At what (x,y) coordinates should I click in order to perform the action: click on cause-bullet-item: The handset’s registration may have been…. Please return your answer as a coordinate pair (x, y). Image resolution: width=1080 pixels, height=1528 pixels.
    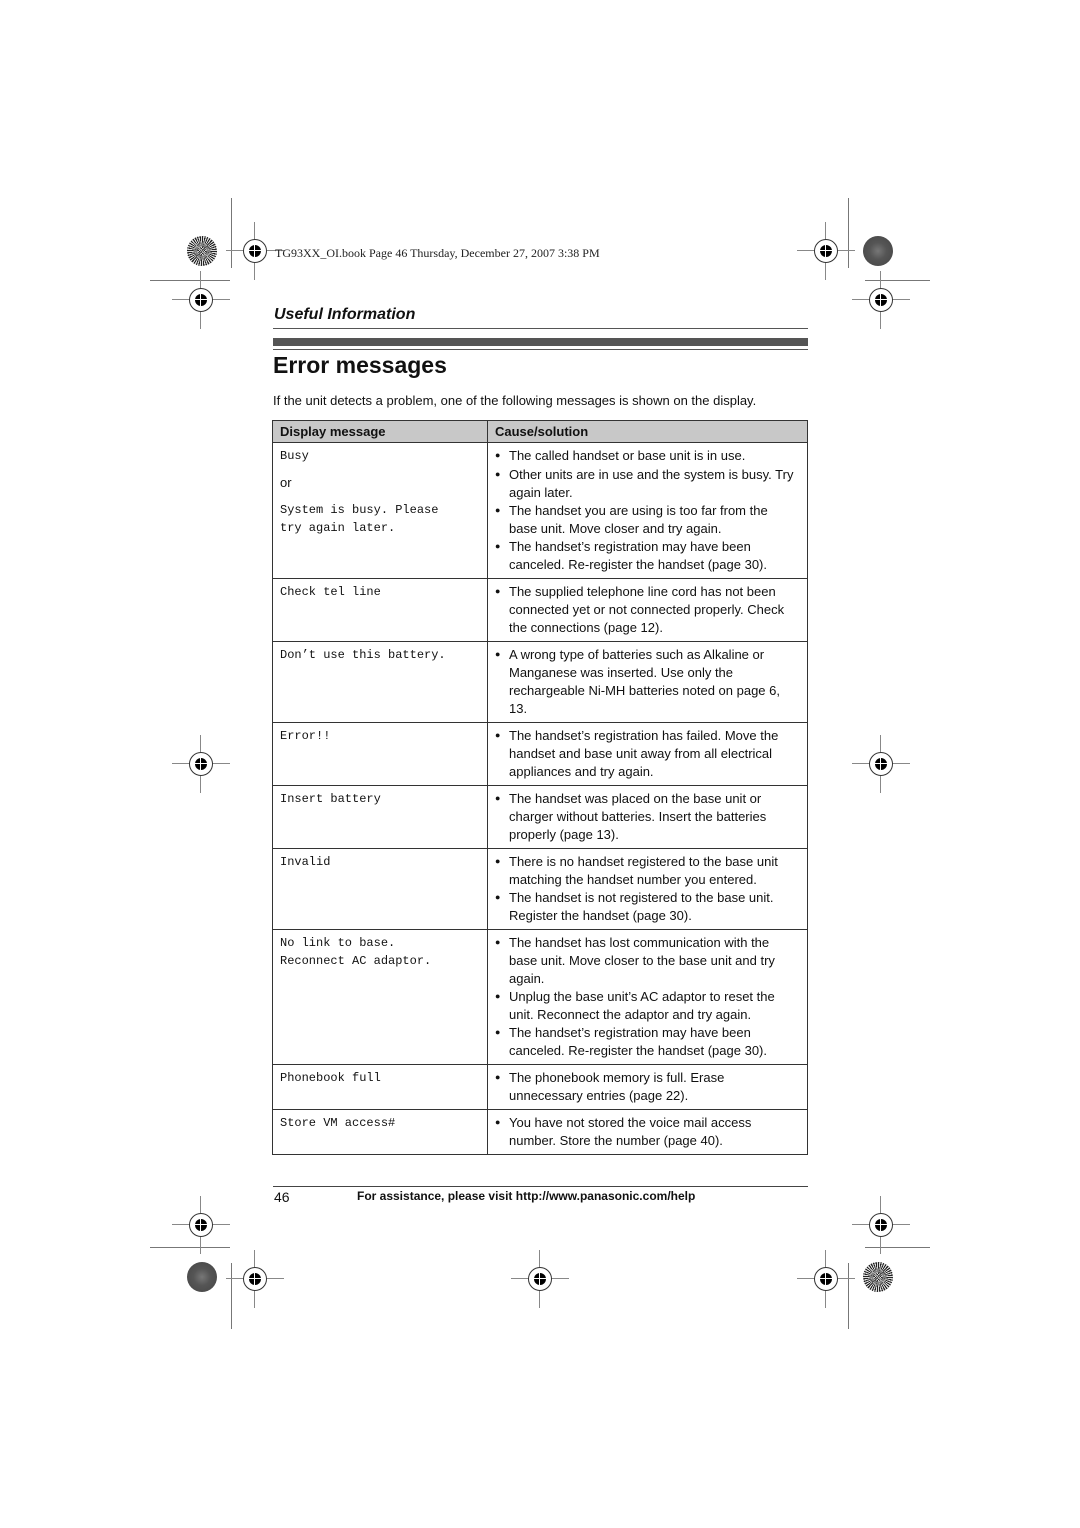
    Looking at the image, I should click on (647, 1042).